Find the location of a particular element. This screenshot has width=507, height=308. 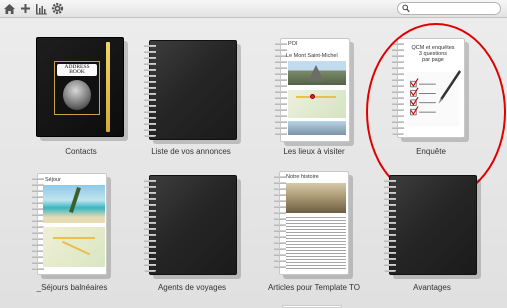

search-box is located at coordinates (449, 8).